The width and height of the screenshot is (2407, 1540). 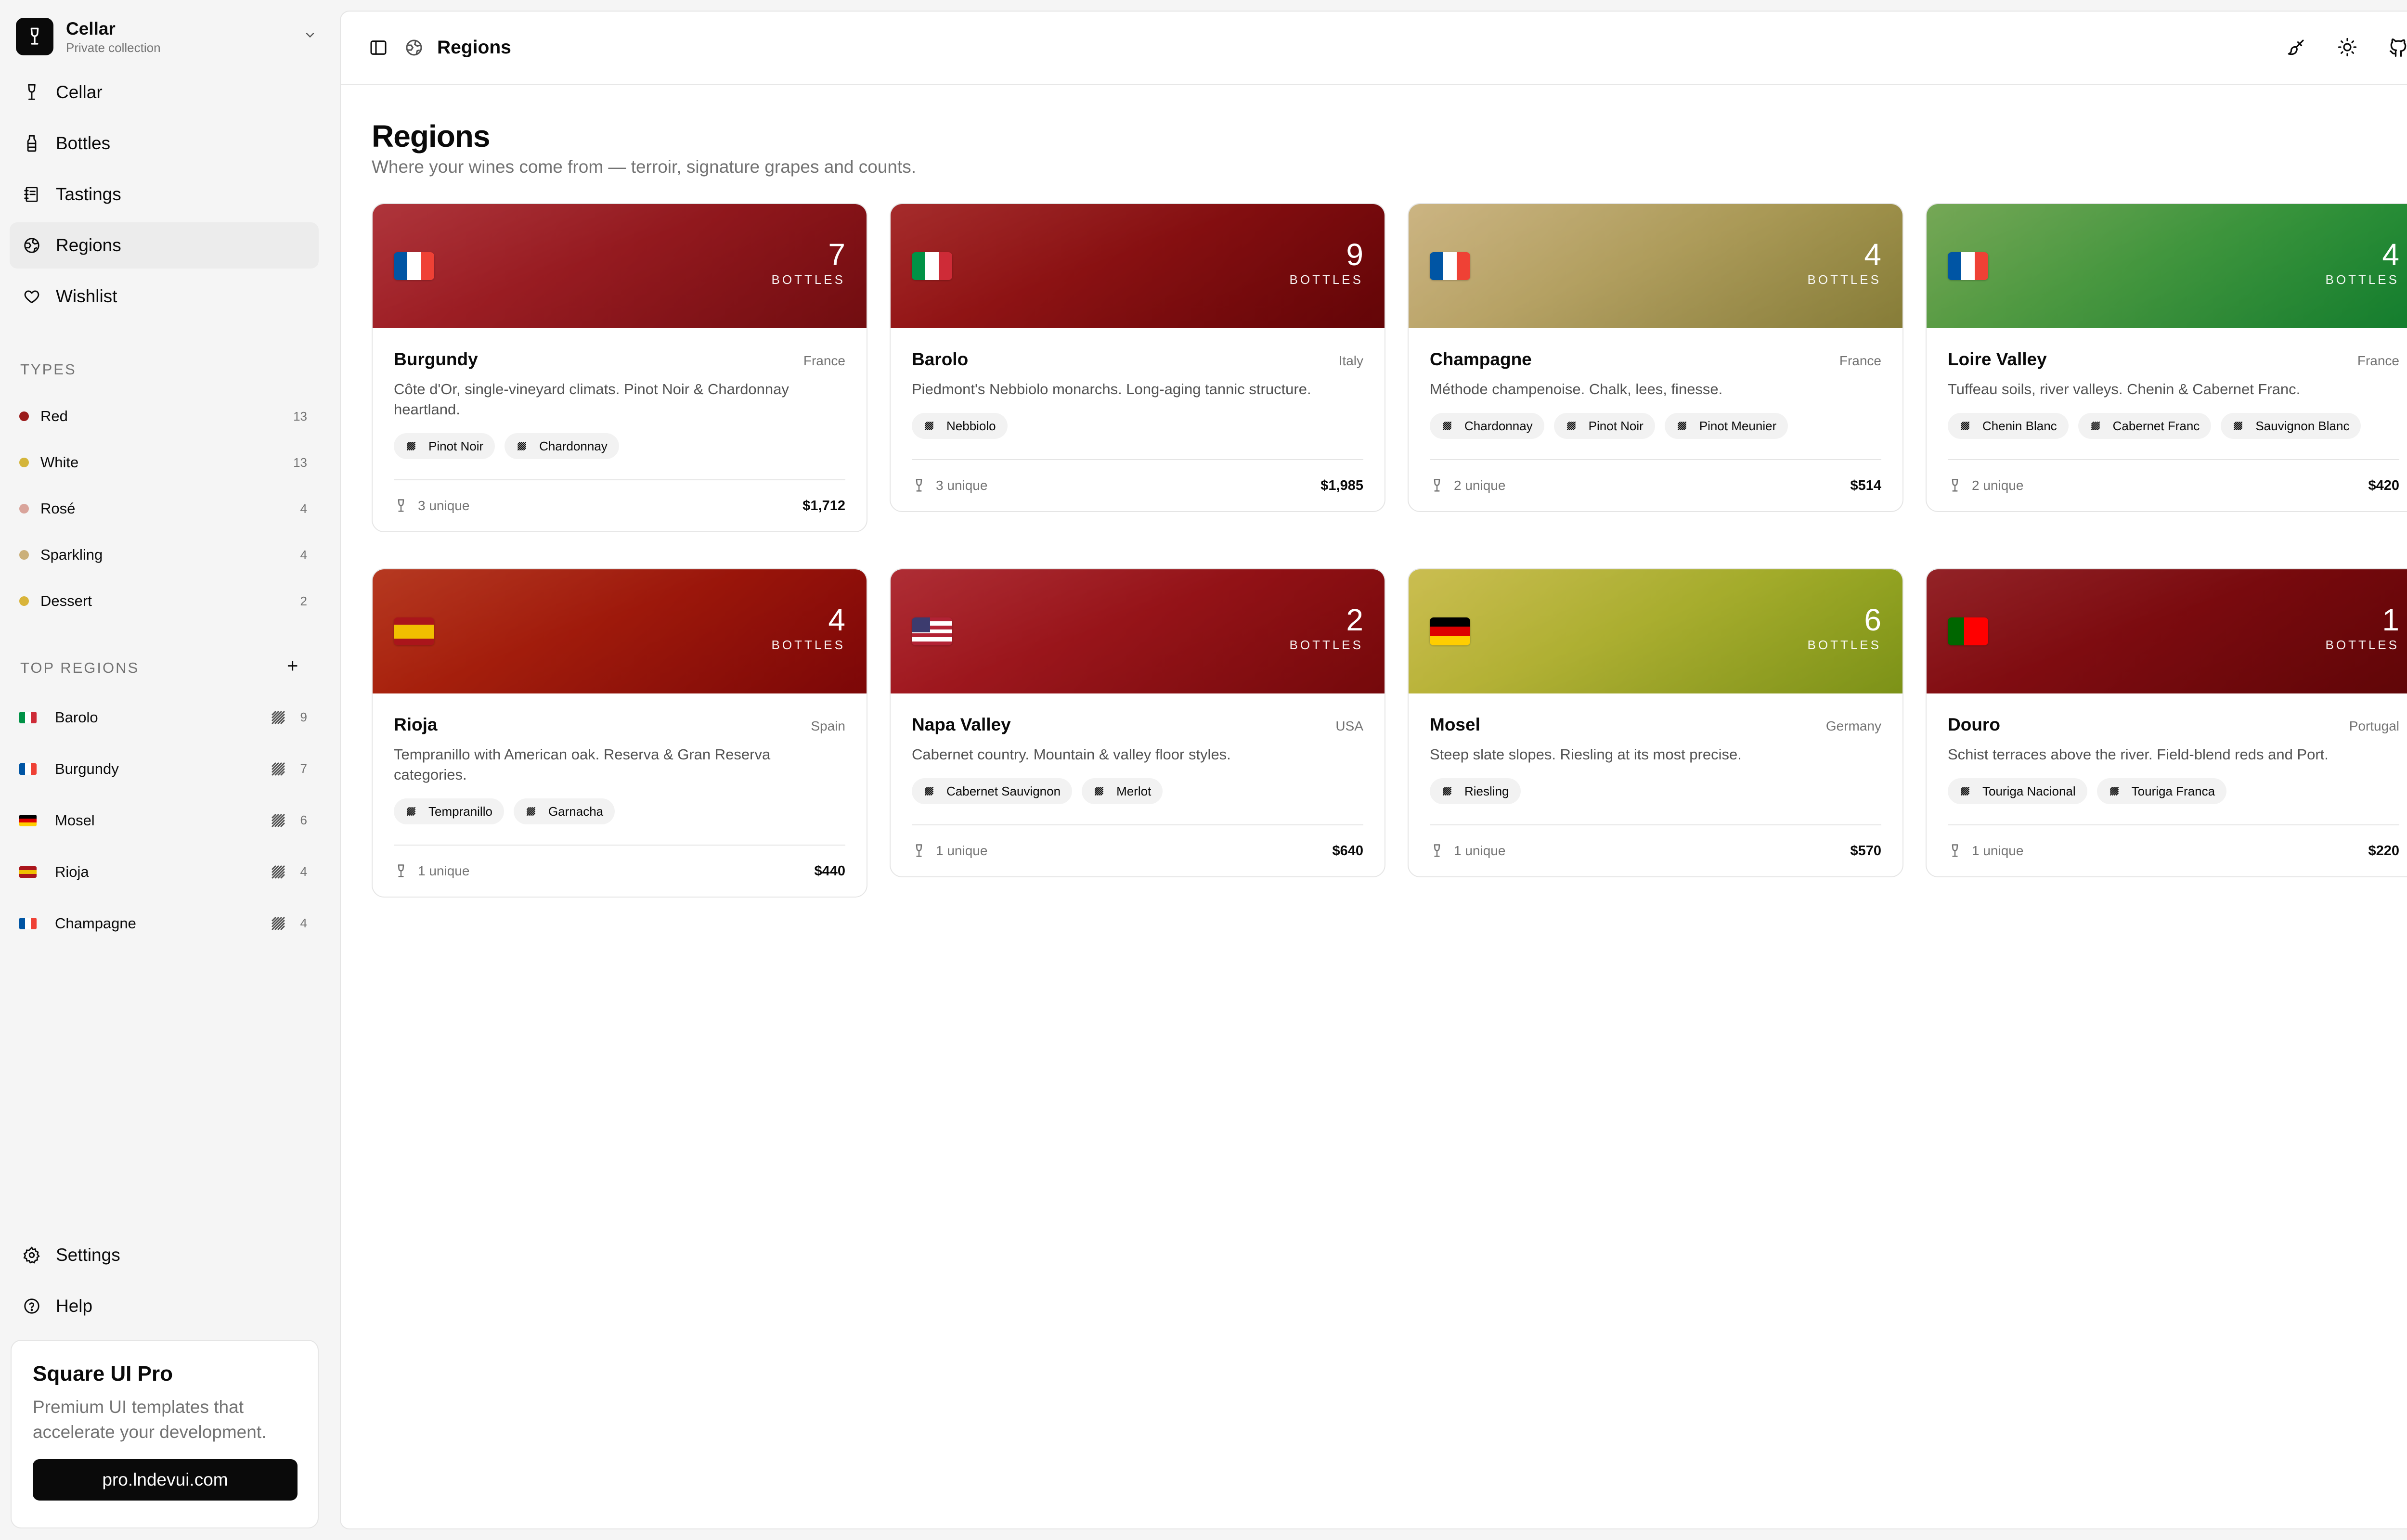 What do you see at coordinates (432, 505) in the screenshot?
I see `unique-count: 3 unique` at bounding box center [432, 505].